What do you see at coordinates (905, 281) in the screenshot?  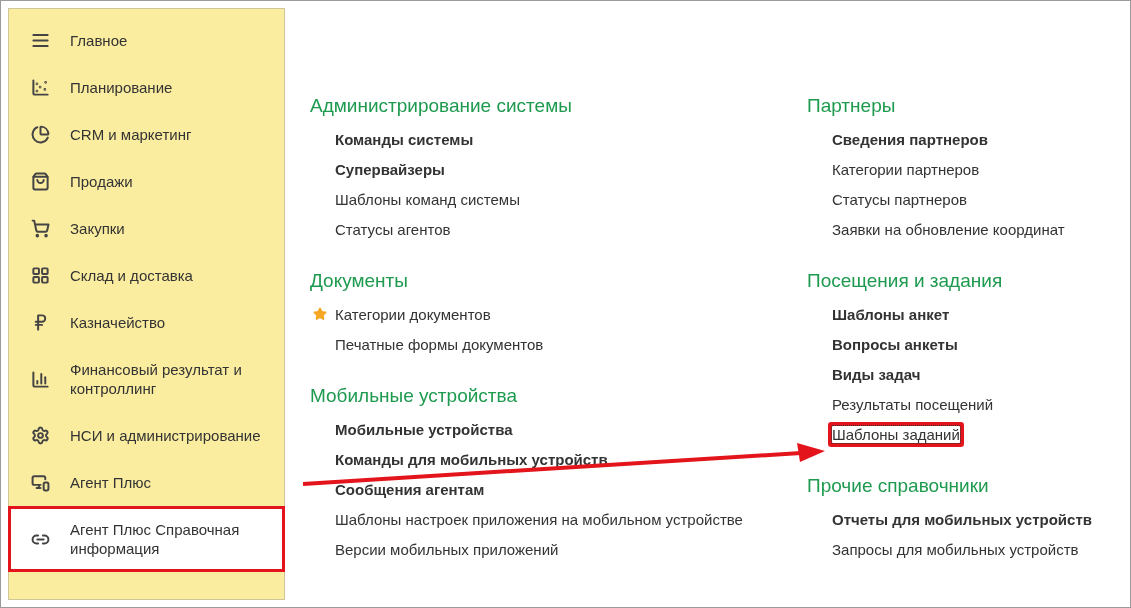 I see `section-title: Посещения и задания` at bounding box center [905, 281].